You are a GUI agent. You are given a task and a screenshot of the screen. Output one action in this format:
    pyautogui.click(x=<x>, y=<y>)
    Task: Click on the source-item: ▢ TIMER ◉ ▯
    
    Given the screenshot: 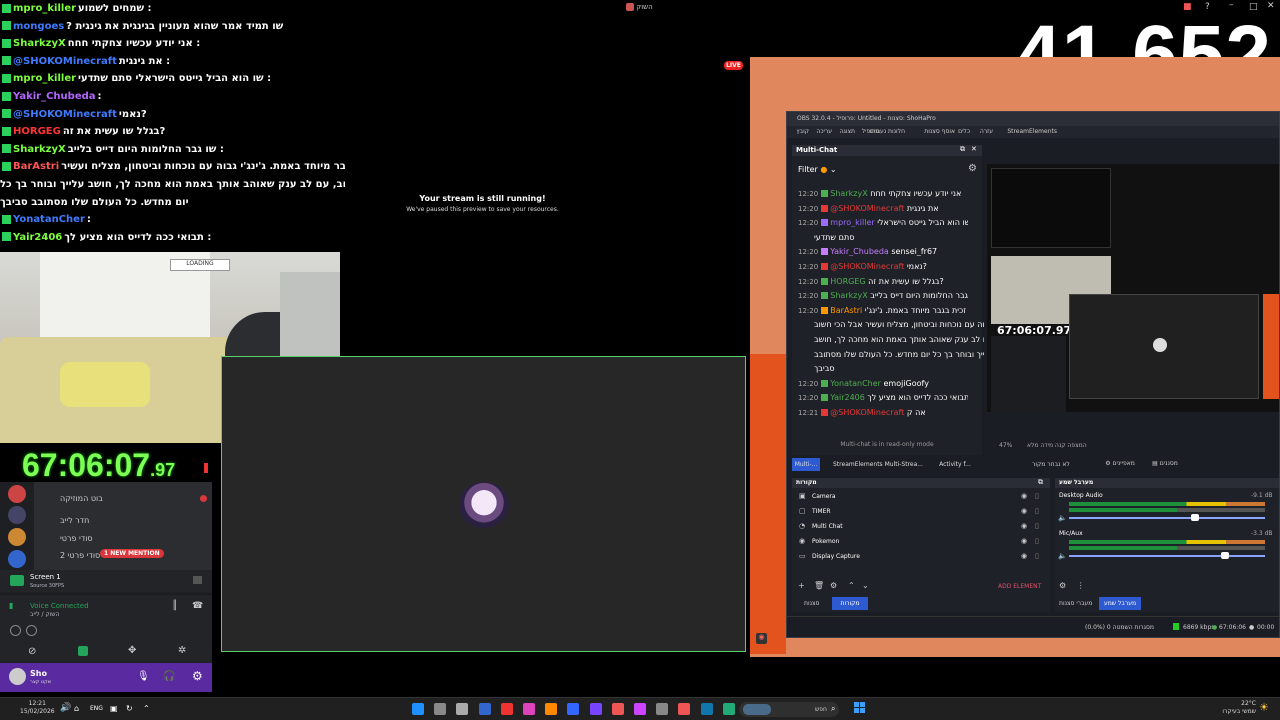 What is the action you would take?
    pyautogui.click(x=921, y=512)
    